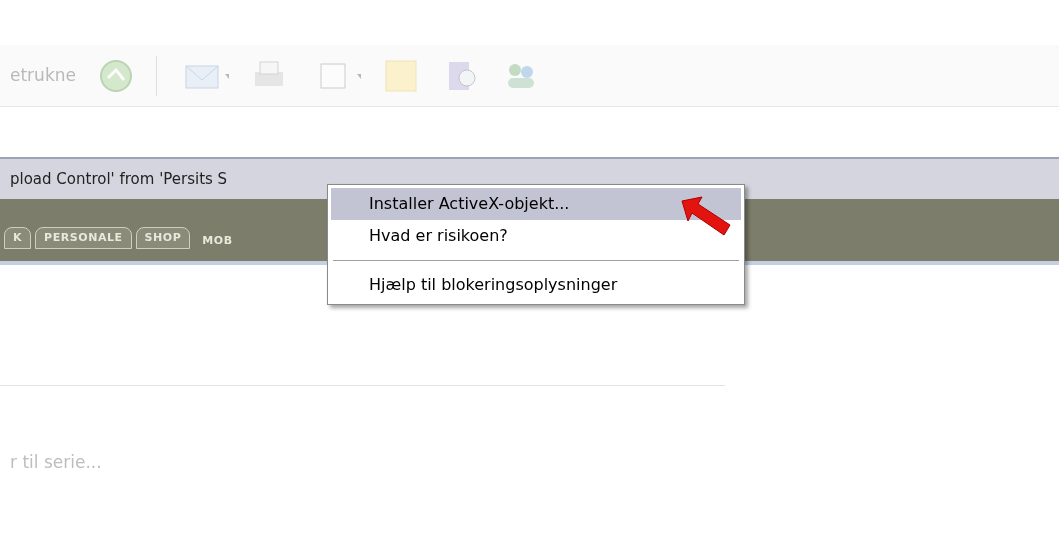 The width and height of the screenshot is (1059, 550). Describe the element at coordinates (536, 285) in the screenshot. I see `menu-item: Hjælp til blokeringsoplysninger` at that location.